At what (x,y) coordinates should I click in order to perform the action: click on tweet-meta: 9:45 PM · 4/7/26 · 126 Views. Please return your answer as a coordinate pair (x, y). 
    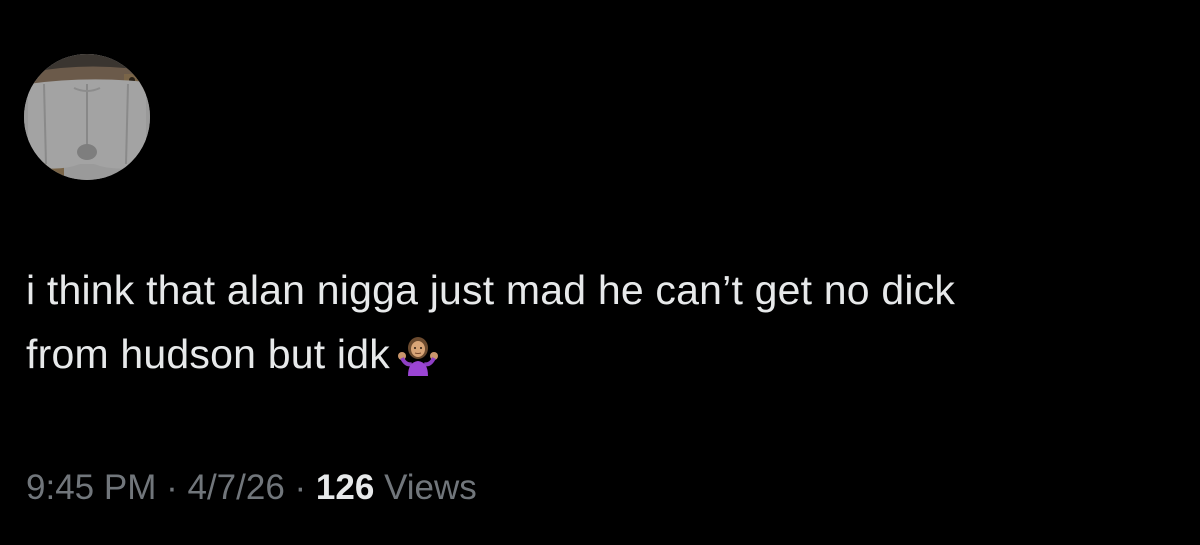
    Looking at the image, I should click on (251, 488).